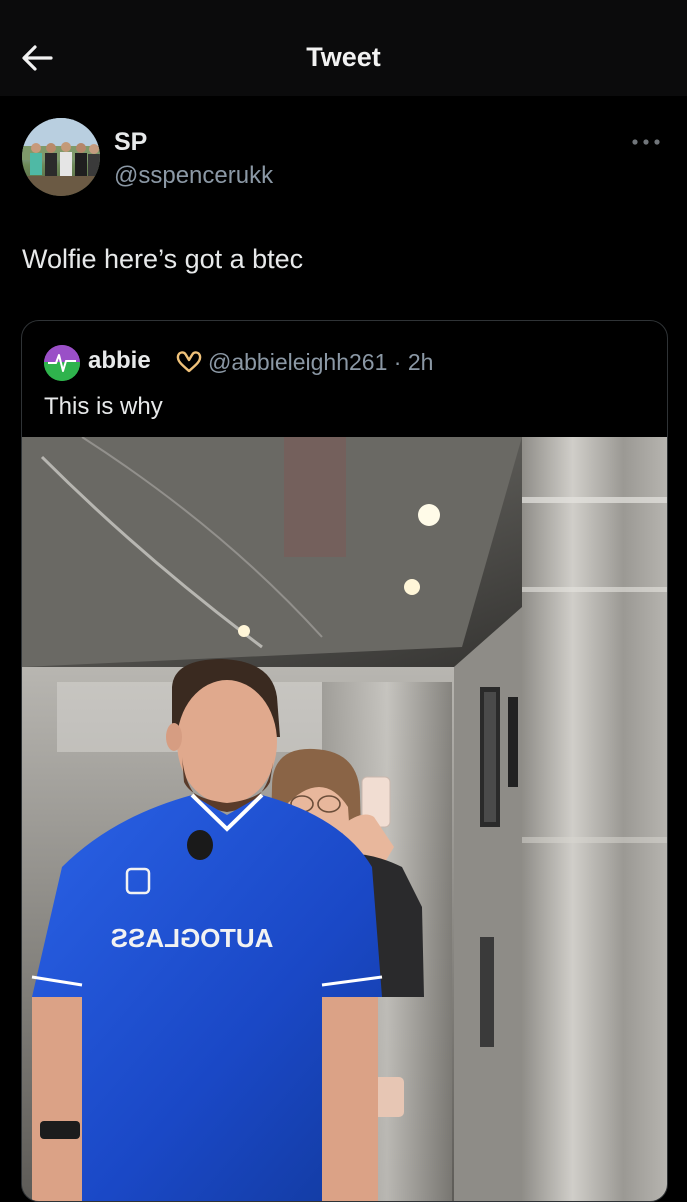  What do you see at coordinates (421, 362) in the screenshot?
I see `quoted-time: 2h` at bounding box center [421, 362].